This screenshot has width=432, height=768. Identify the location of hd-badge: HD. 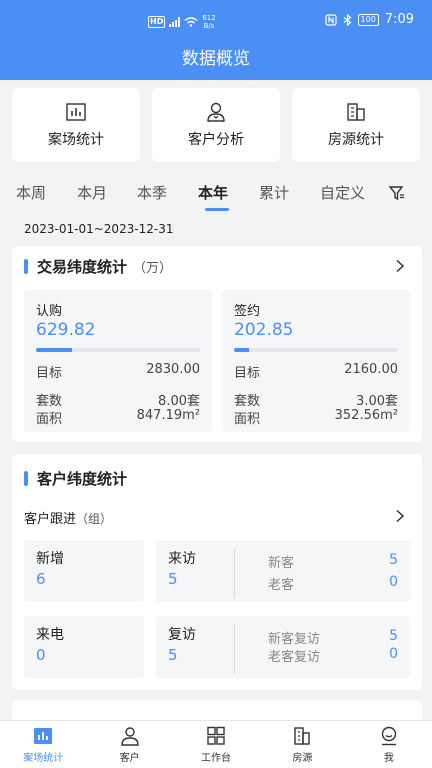
(157, 22).